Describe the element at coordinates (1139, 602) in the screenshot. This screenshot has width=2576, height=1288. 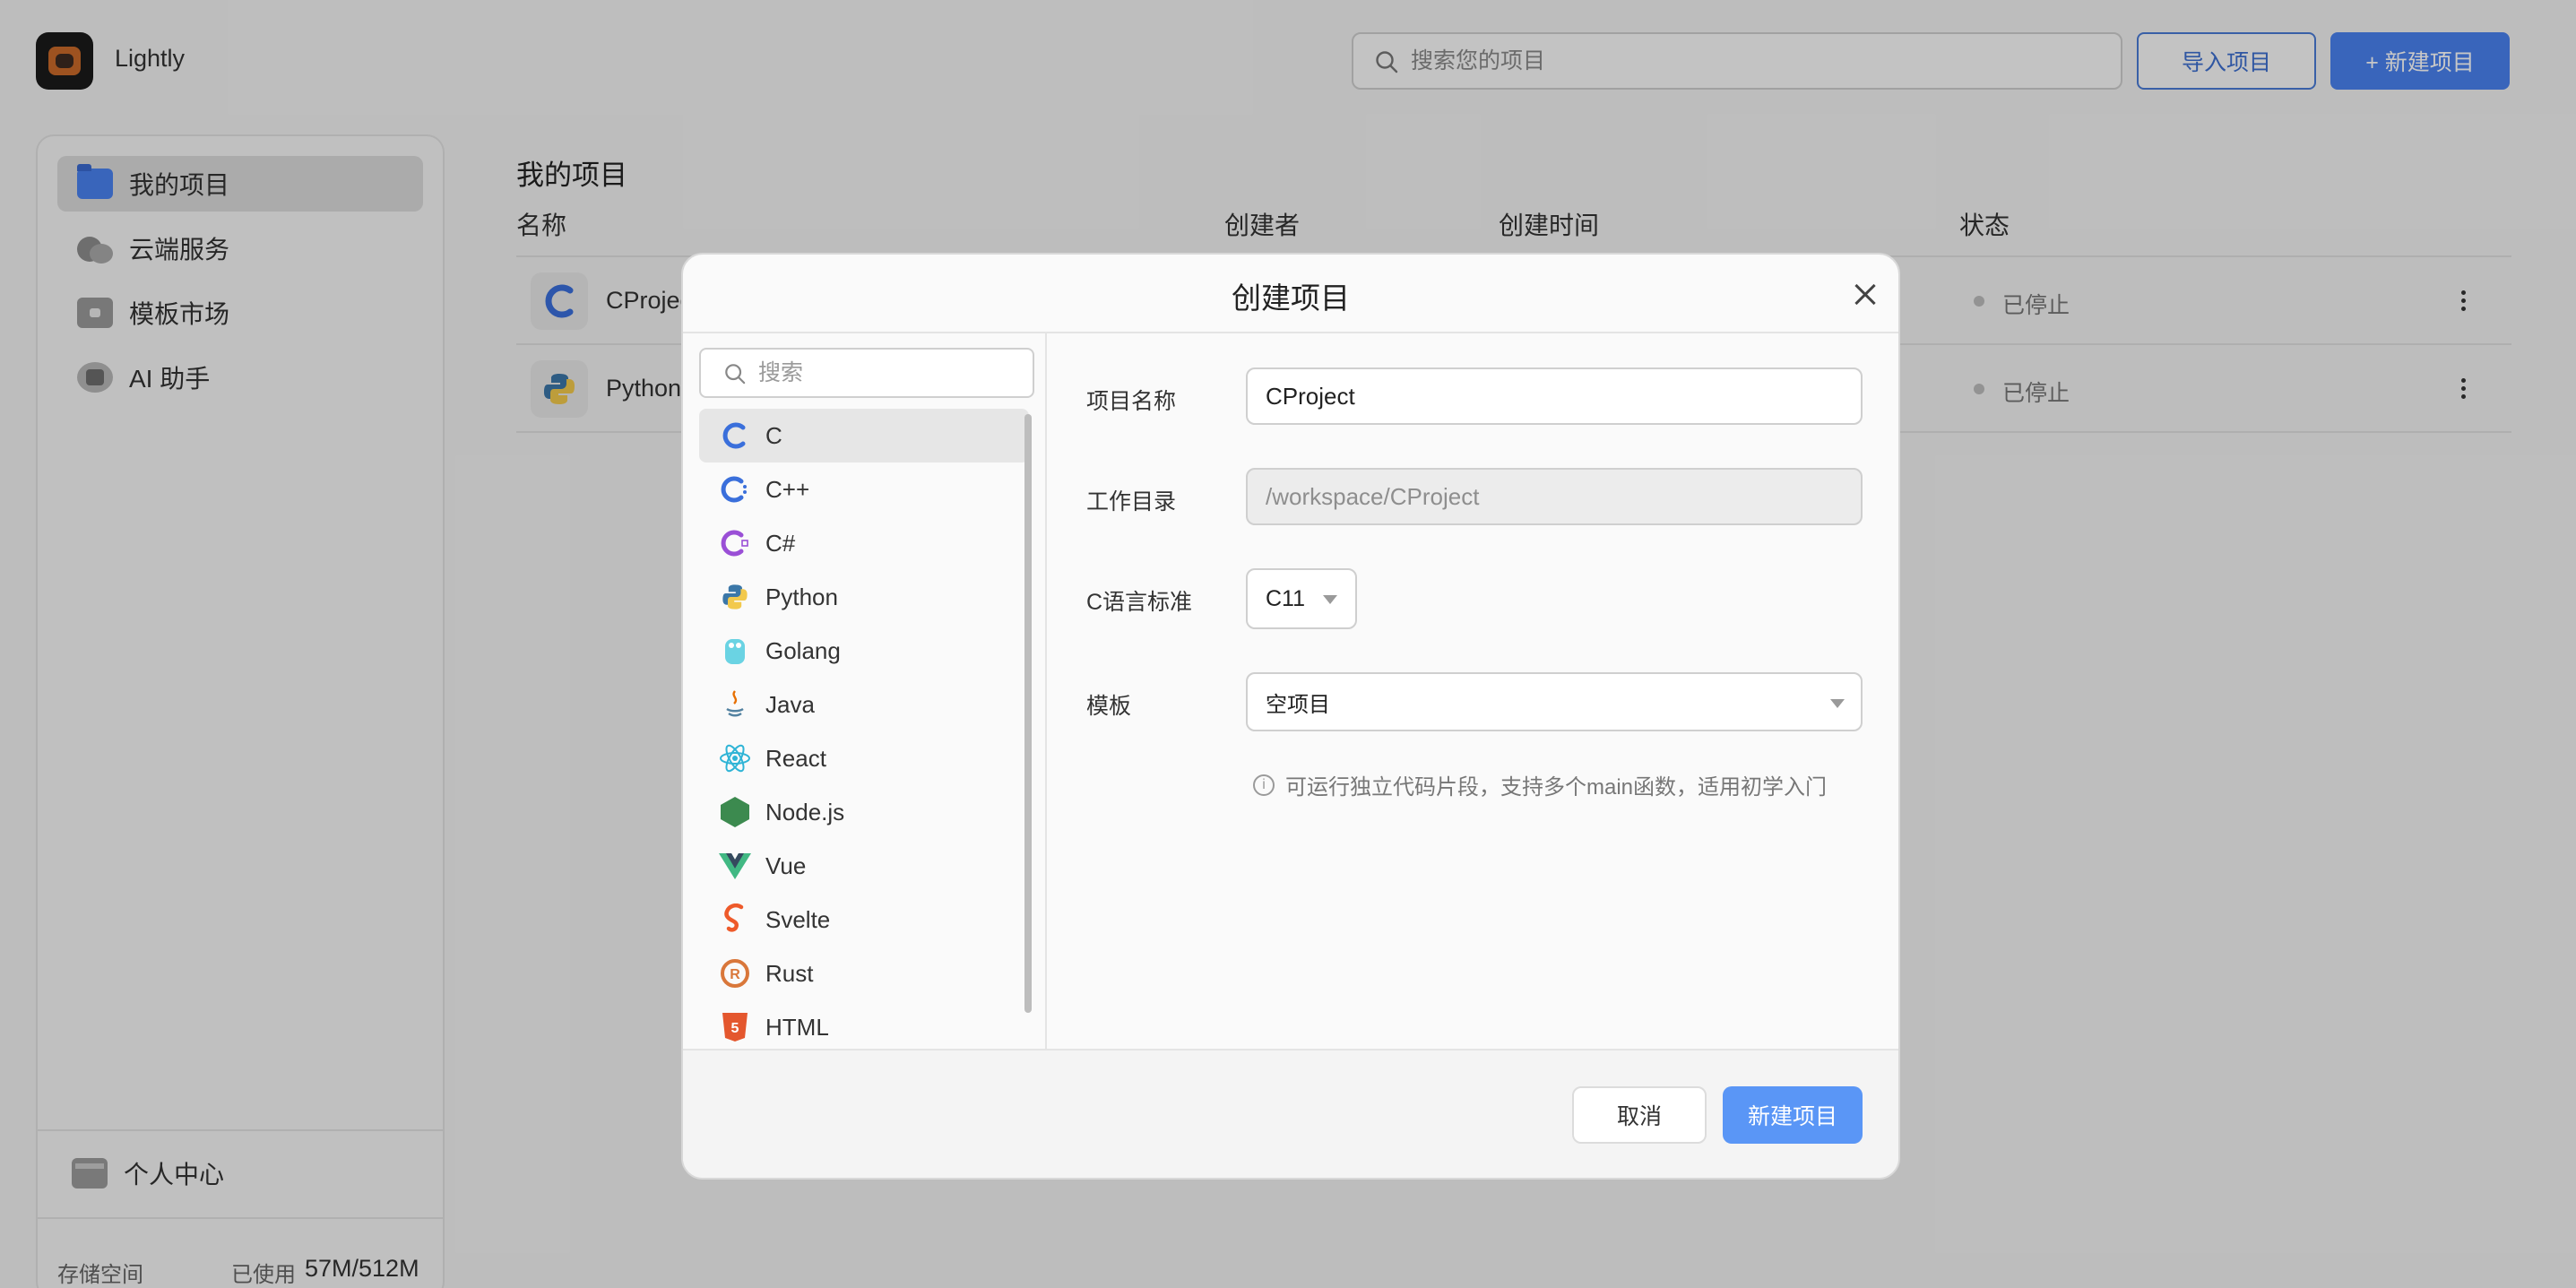
I see `c-standard-label: C语言标准` at that location.